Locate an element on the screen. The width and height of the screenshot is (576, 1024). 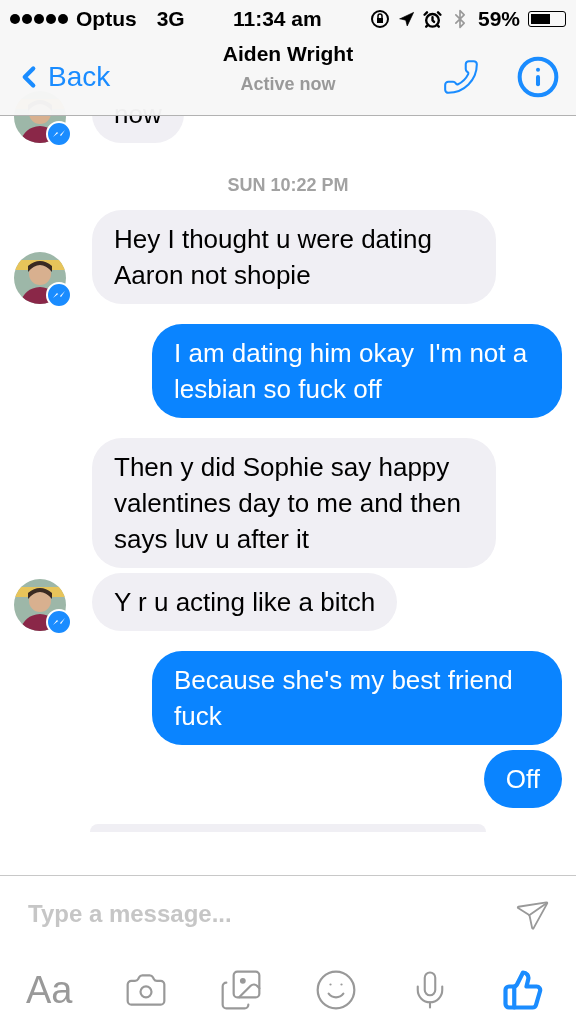
text-format-button: Aa is located at coordinates (49, 990).